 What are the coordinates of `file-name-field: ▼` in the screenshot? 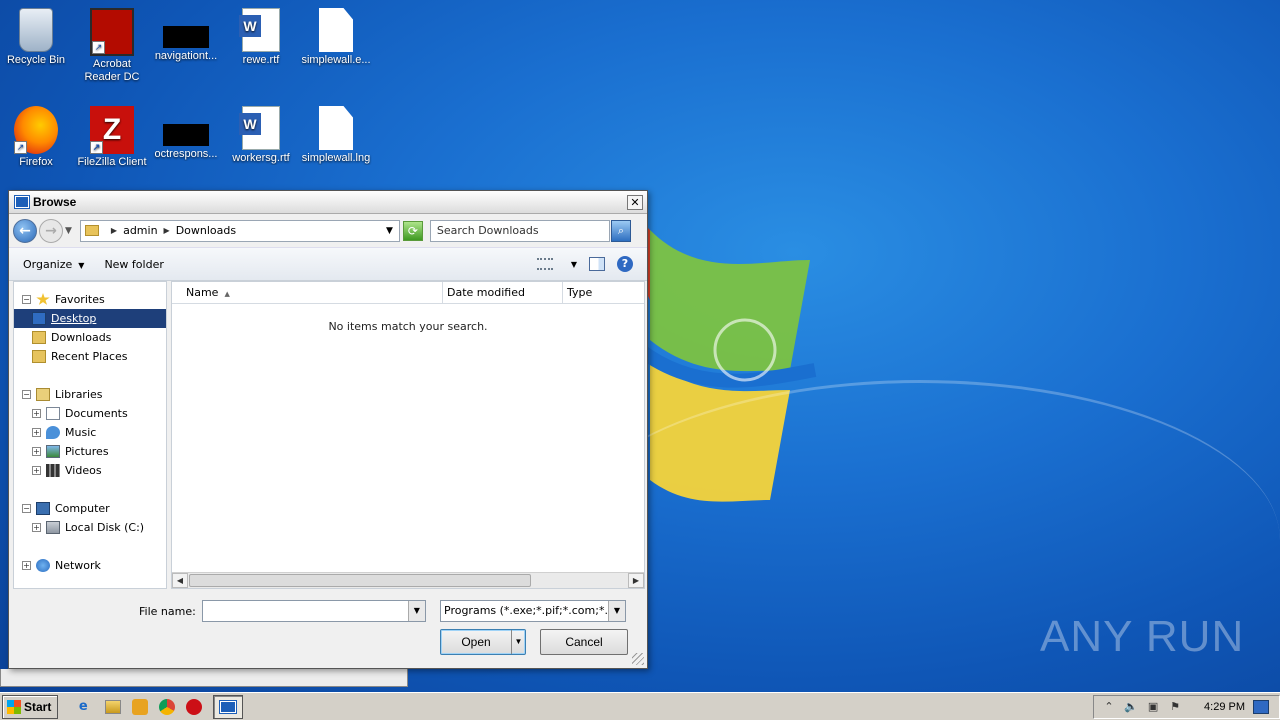 It's located at (313, 611).